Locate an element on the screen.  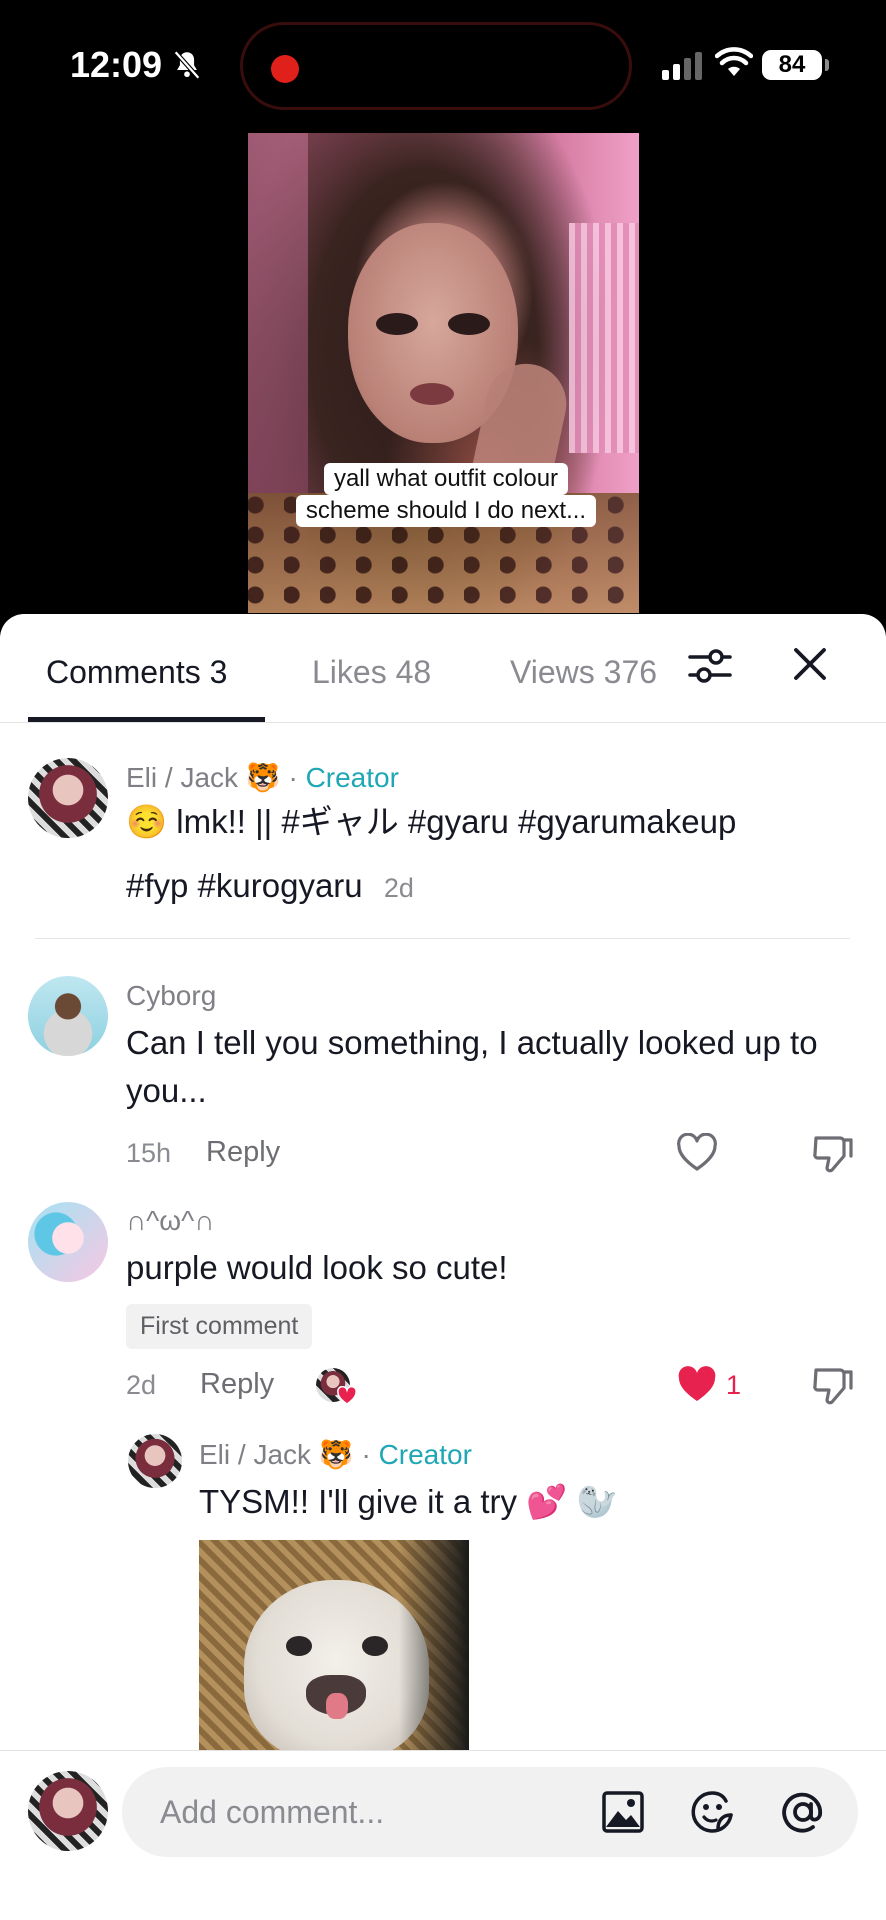
creator-post-header: Eli / Jack 🐯 · Creator is located at coordinates (262, 777).